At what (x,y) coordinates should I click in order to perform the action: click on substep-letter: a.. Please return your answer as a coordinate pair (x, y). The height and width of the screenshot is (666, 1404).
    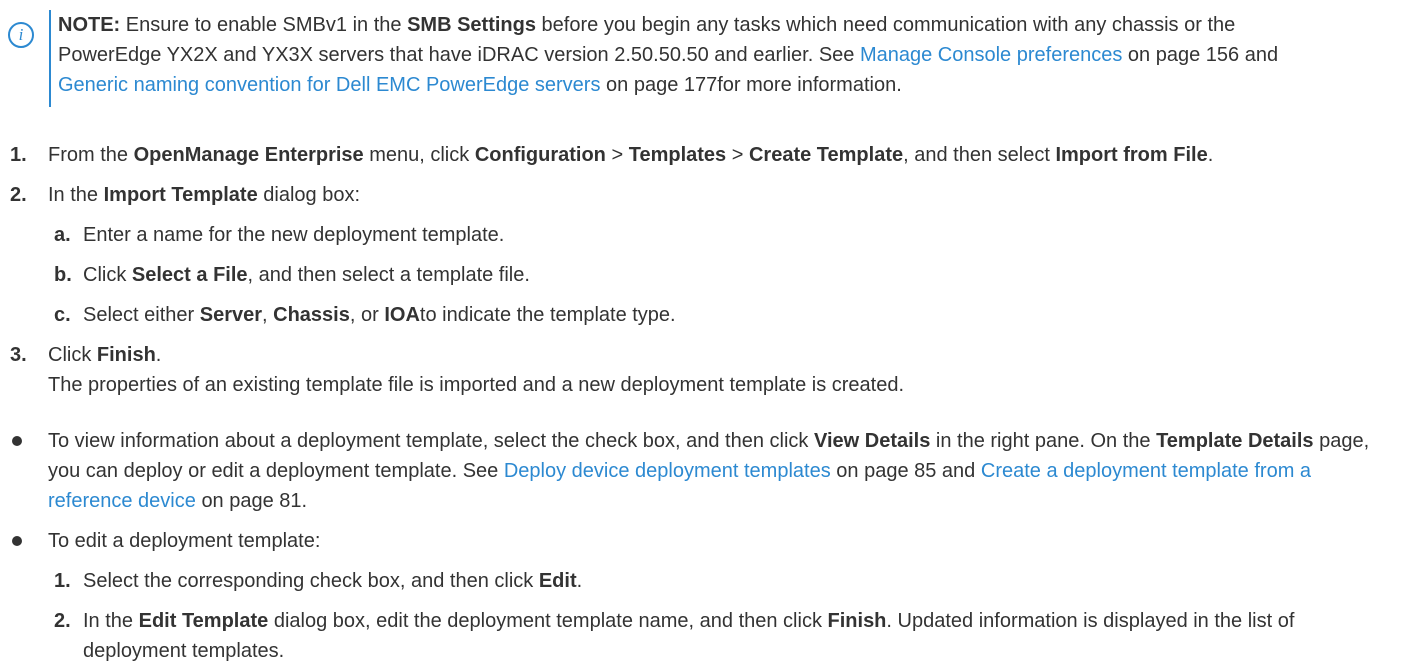
    Looking at the image, I should click on (62, 235).